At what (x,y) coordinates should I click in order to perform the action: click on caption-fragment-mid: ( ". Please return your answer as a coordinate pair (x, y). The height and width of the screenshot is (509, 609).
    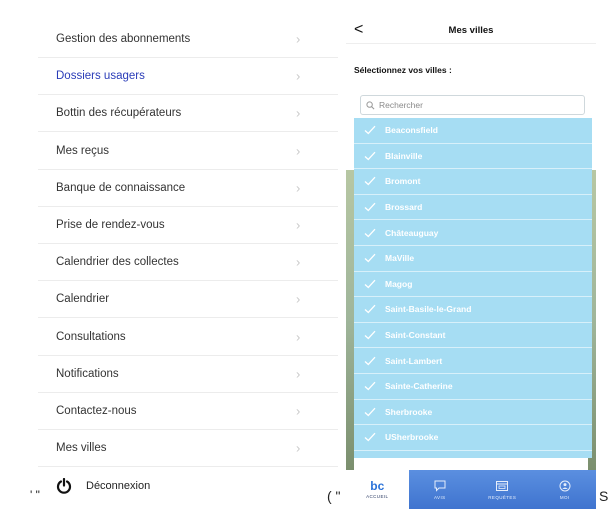
    Looking at the image, I should click on (334, 496).